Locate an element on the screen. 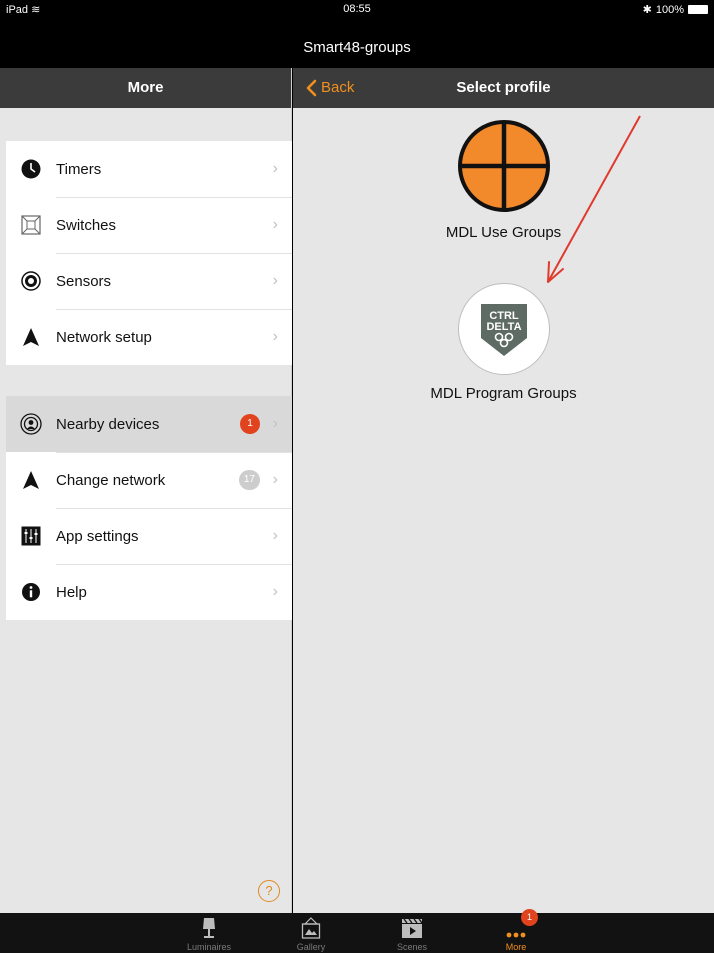 This screenshot has height=953, width=714. menu-item-network-setup: Network setup › is located at coordinates (149, 337).